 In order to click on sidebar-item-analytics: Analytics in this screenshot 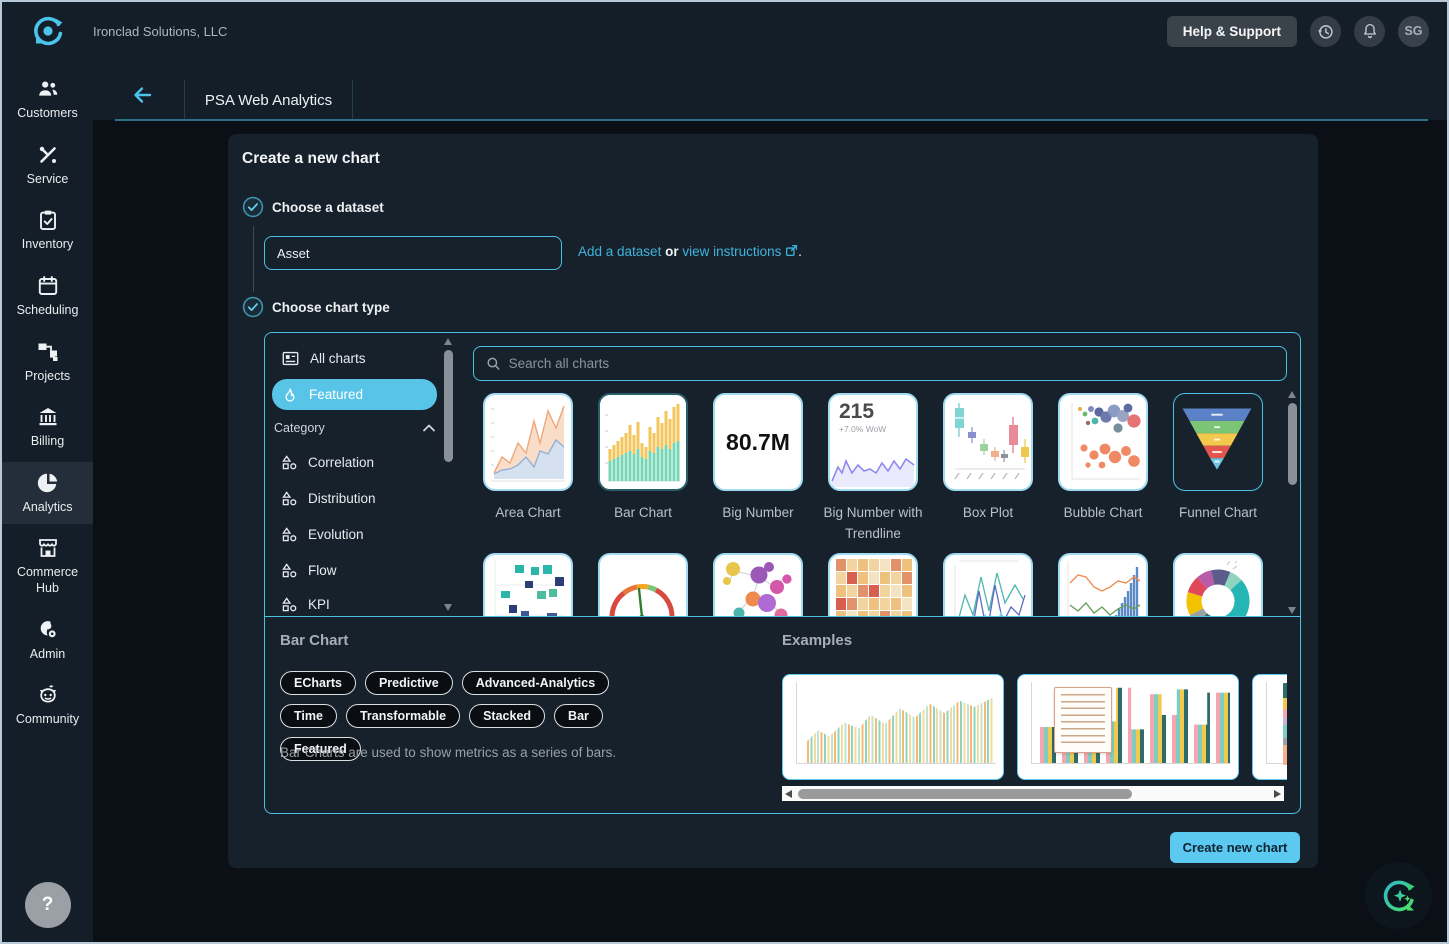, I will do `click(47, 493)`.